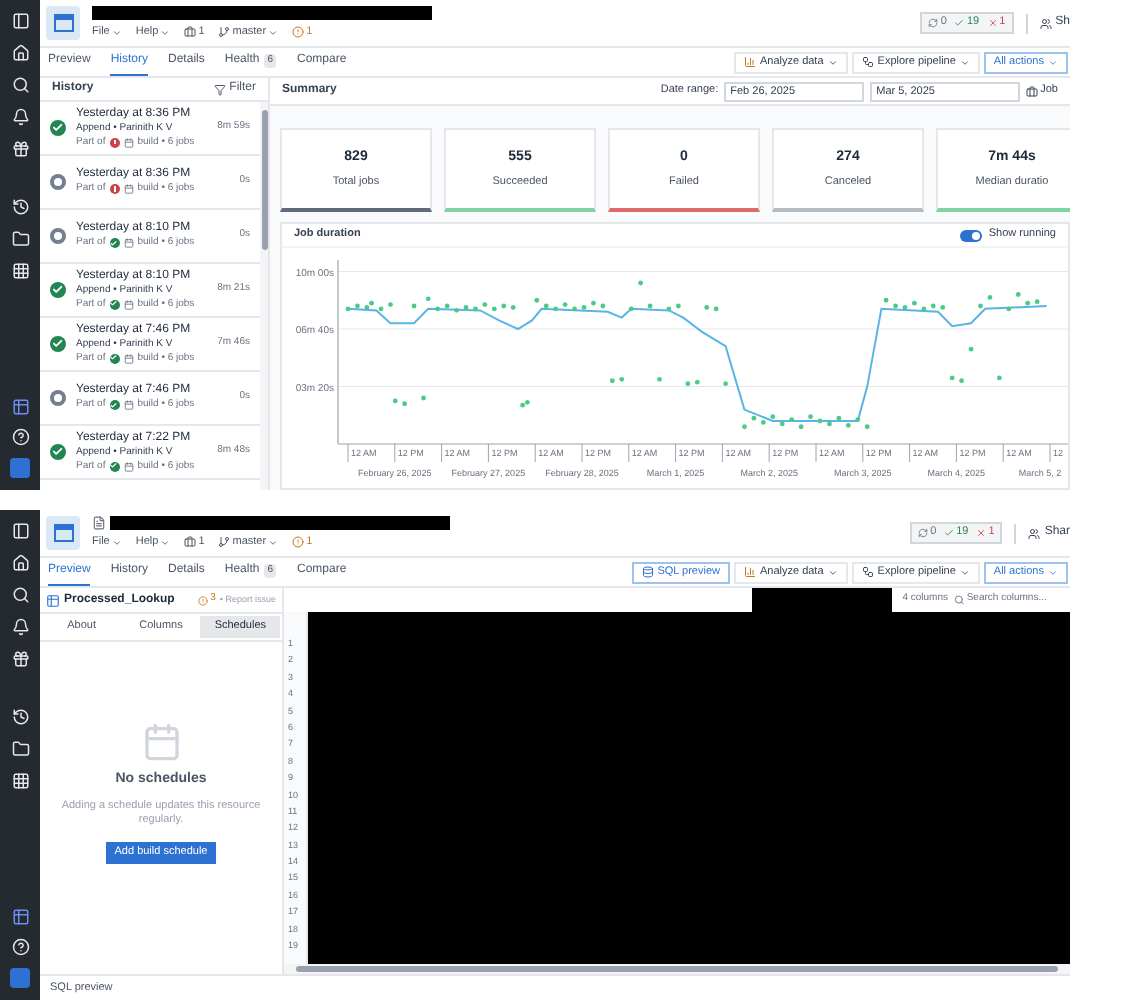  What do you see at coordinates (971, 235) in the screenshot?
I see `toggle-switch` at bounding box center [971, 235].